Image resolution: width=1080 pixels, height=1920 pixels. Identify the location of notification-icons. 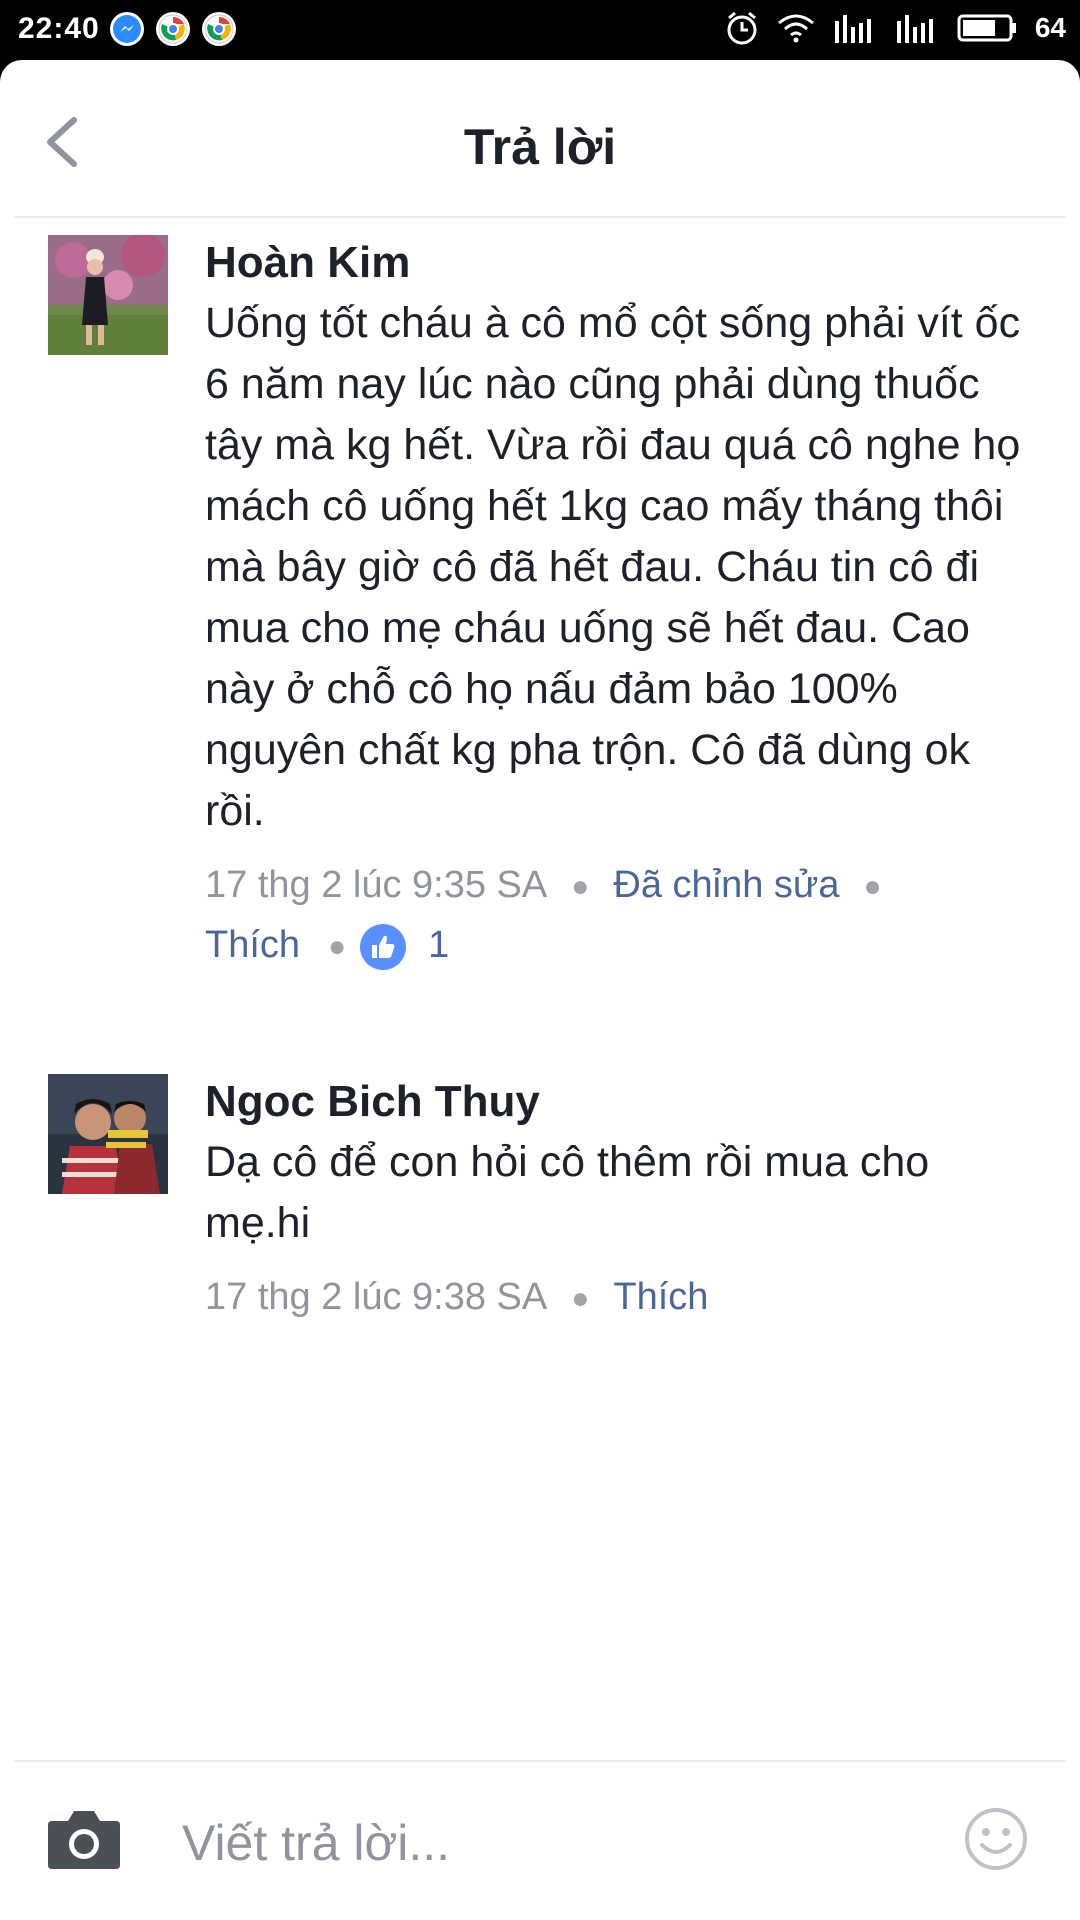
(173, 29).